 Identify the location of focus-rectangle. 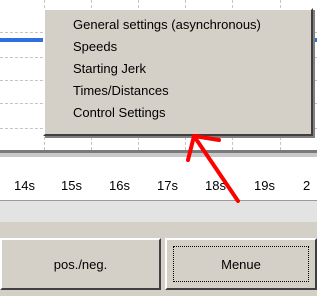
(241, 264).